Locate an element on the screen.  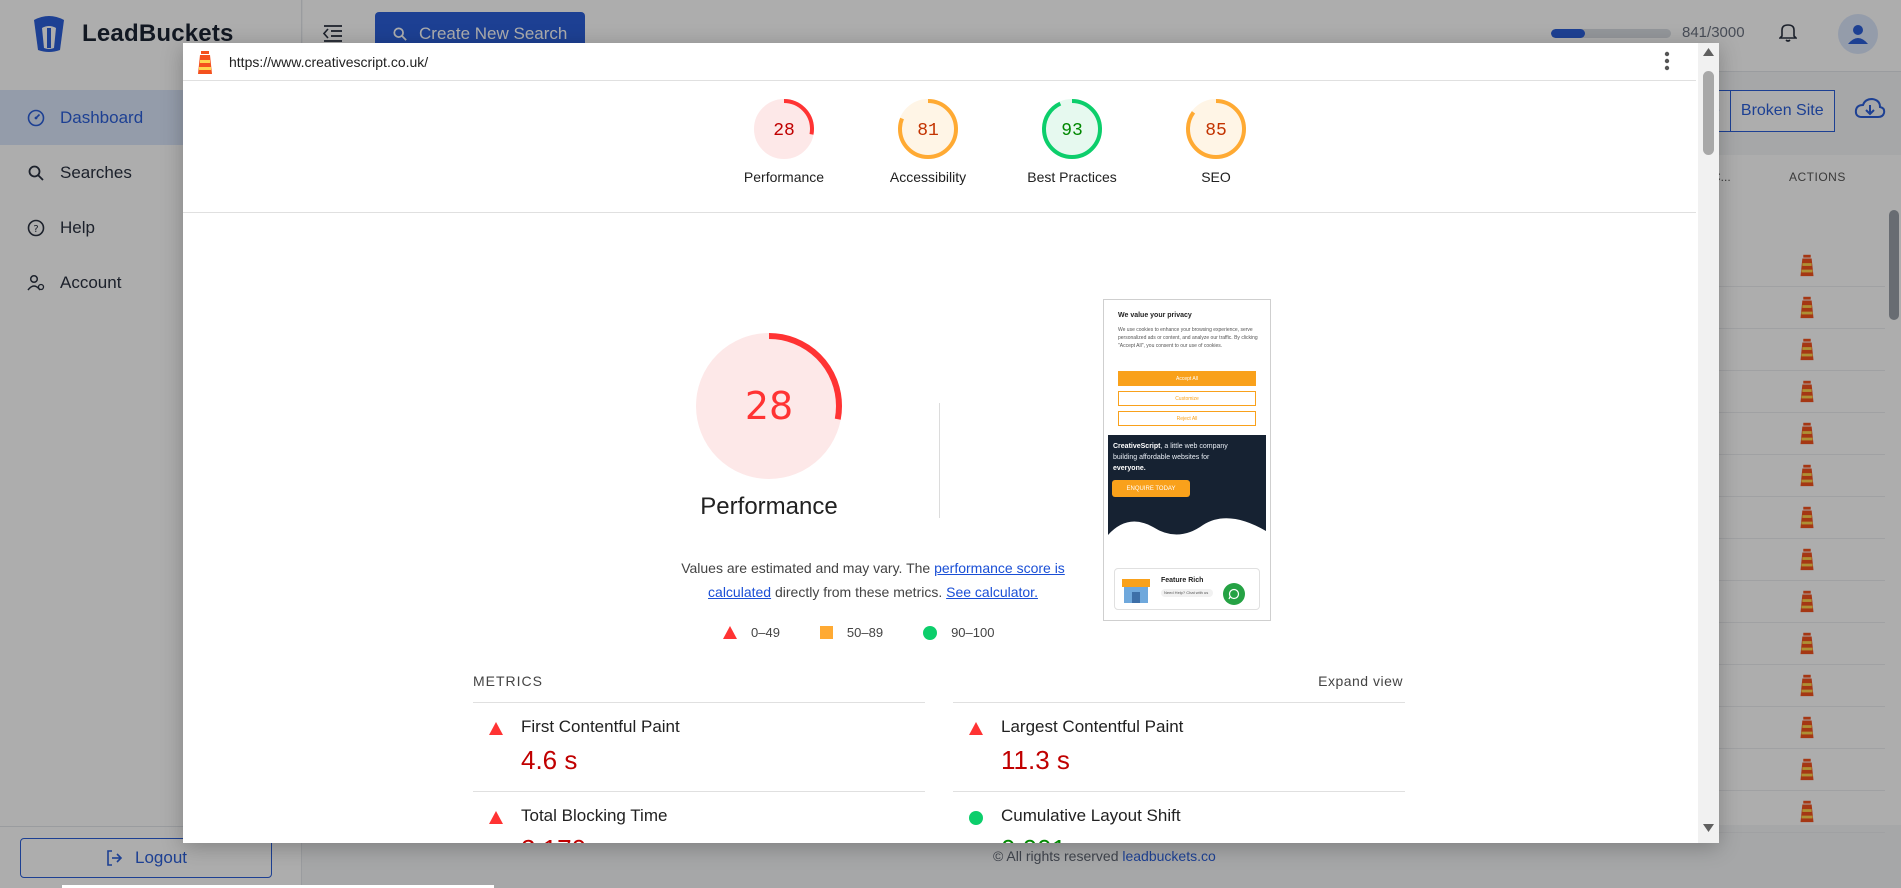
vertical-divider is located at coordinates (939, 460).